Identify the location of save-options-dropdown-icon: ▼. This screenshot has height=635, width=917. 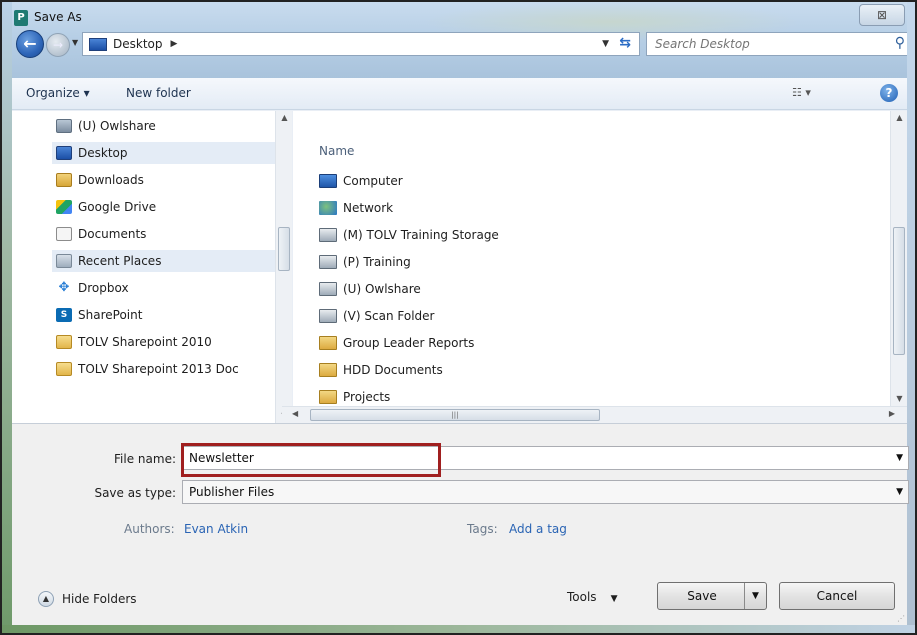
(755, 596).